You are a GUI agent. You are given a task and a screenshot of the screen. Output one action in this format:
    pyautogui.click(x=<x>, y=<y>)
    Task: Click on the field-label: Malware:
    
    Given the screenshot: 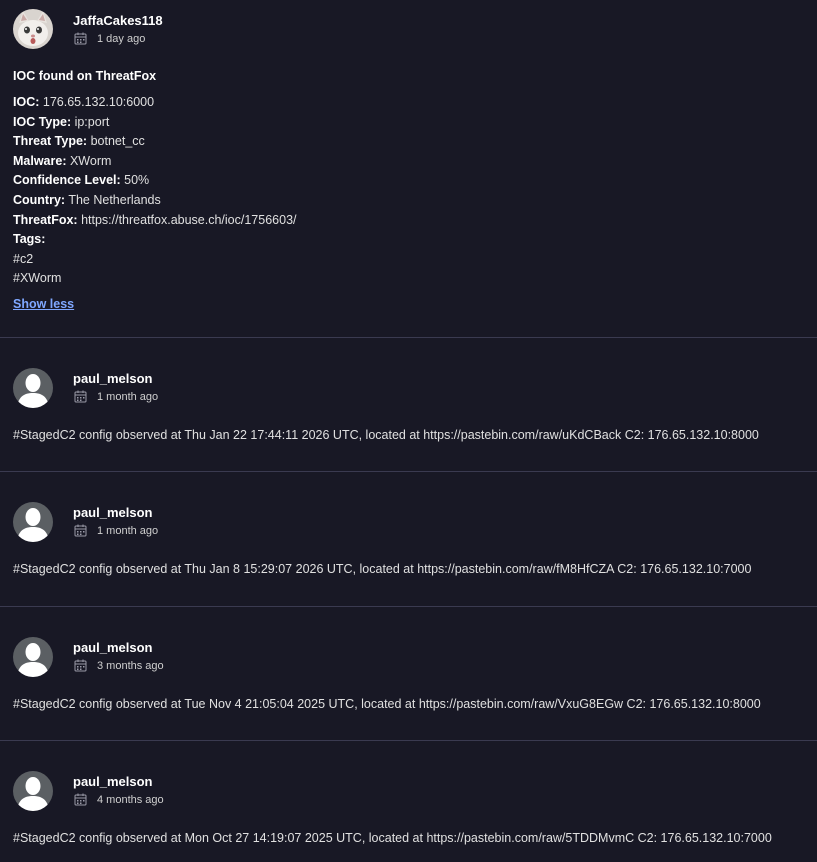 What is the action you would take?
    pyautogui.click(x=40, y=160)
    